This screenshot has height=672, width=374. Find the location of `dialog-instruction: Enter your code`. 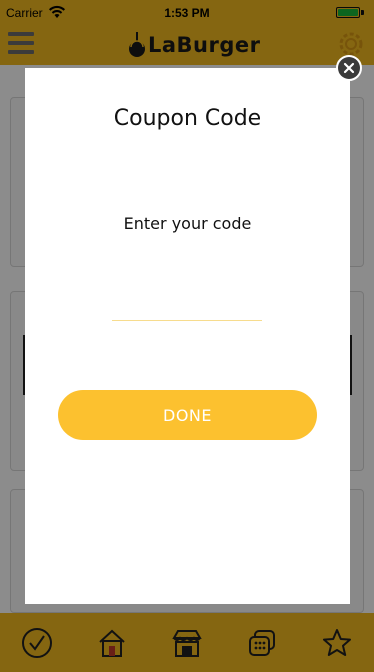

dialog-instruction: Enter your code is located at coordinates (187, 223).